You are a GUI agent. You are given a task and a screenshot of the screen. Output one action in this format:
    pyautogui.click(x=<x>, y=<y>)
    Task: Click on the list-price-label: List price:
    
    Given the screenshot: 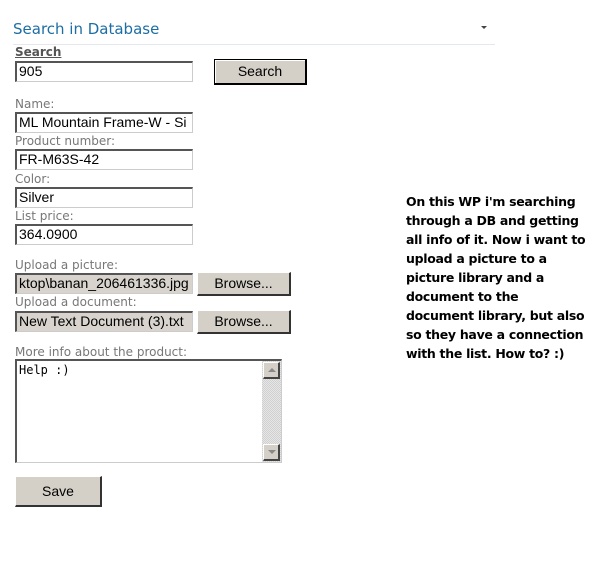 What is the action you would take?
    pyautogui.click(x=44, y=216)
    